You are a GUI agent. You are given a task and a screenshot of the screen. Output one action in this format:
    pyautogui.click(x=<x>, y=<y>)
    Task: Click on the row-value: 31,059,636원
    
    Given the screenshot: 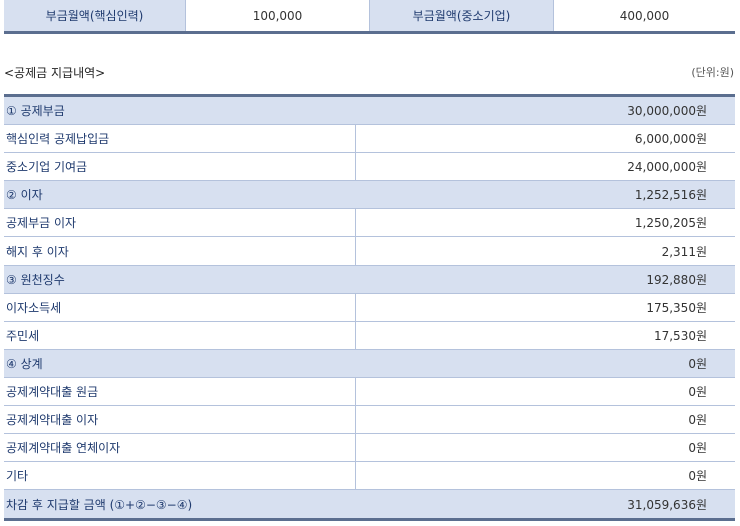 What is the action you would take?
    pyautogui.click(x=667, y=504)
    